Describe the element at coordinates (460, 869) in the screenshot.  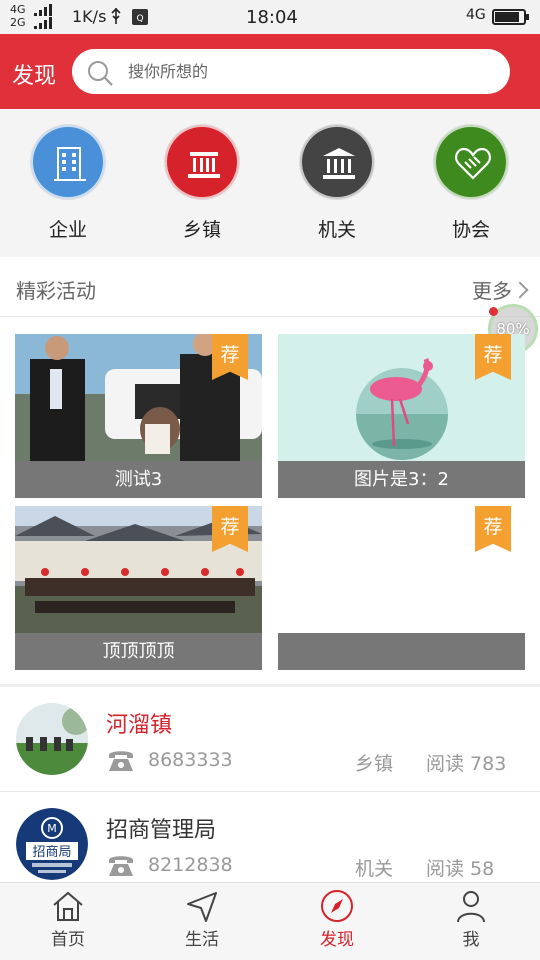
I see `item-reads: 阅读 58` at that location.